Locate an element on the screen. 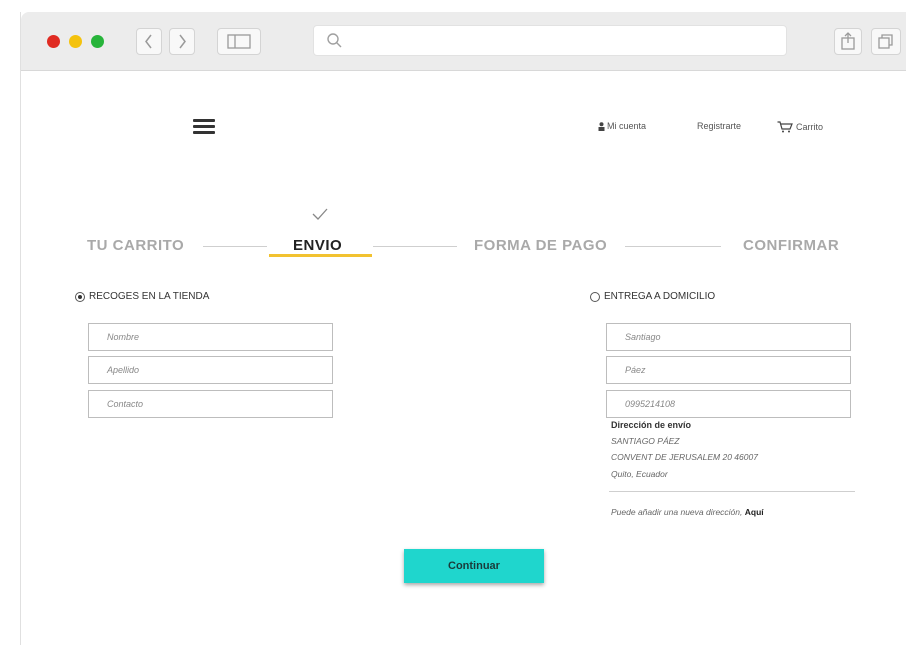  tabs-button is located at coordinates (886, 41).